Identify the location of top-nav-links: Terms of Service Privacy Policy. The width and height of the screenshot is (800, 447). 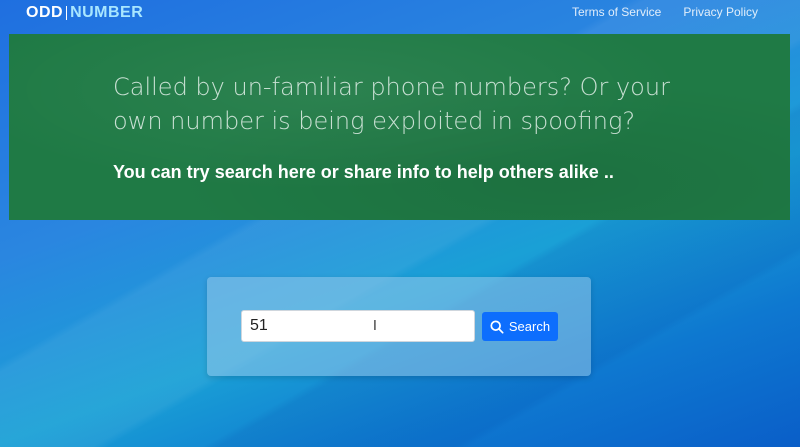
(665, 12).